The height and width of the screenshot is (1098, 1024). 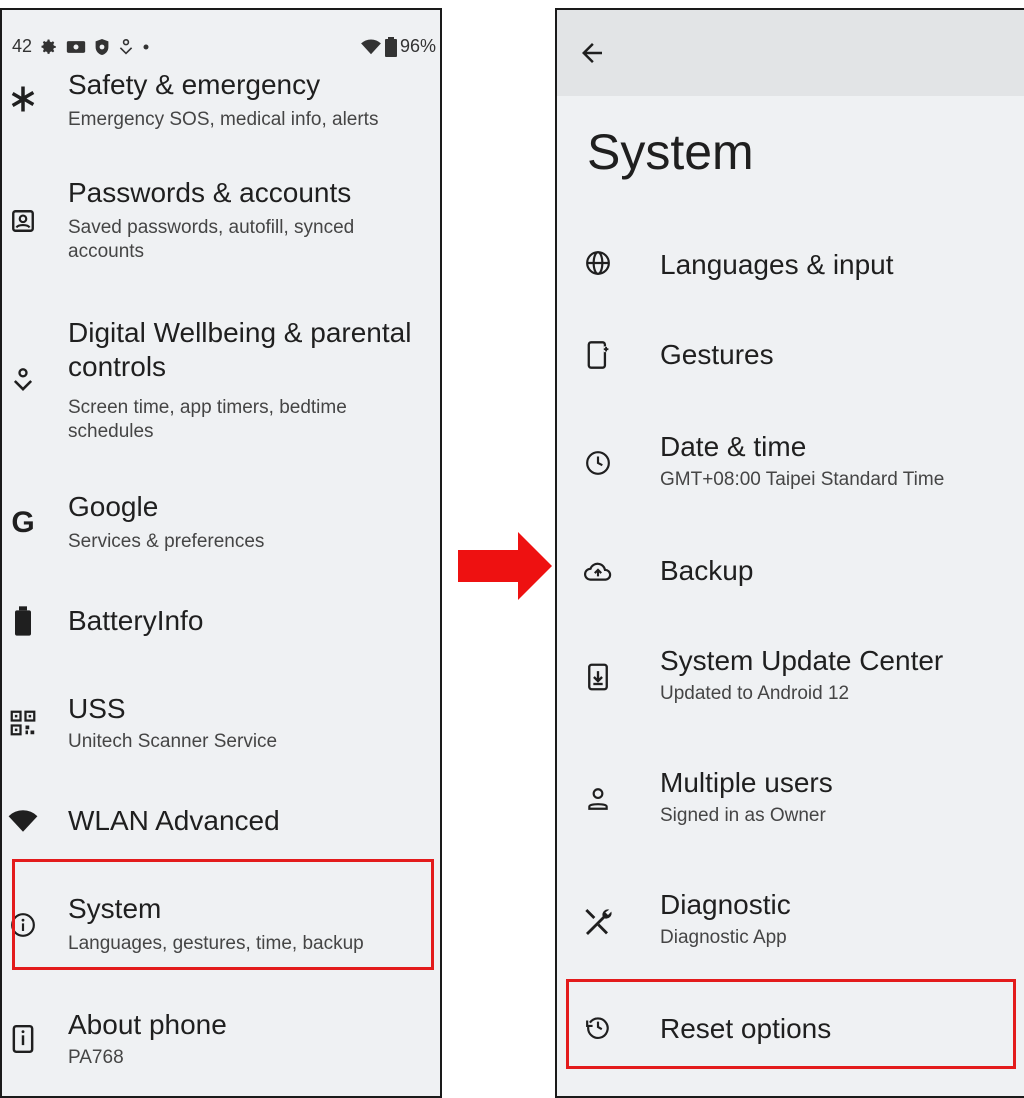 I want to click on wellbeing-icon, so click(x=23, y=381).